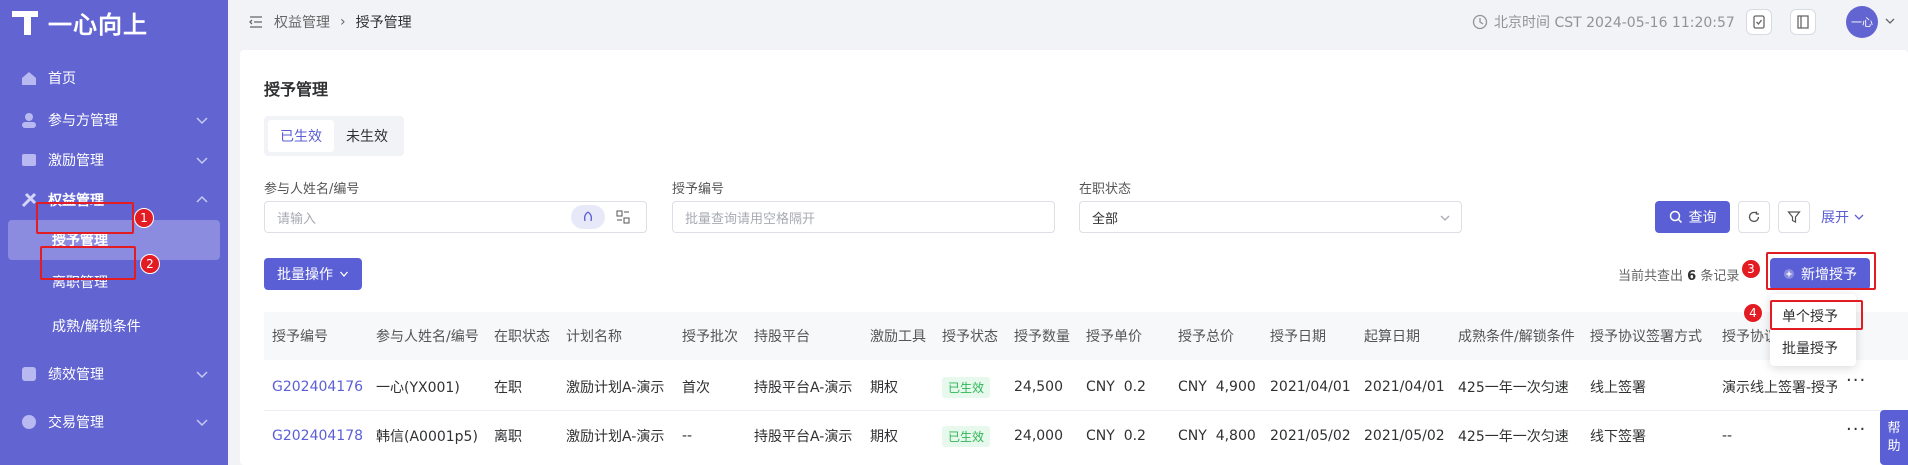  I want to click on column-header: 授予编号, so click(300, 337).